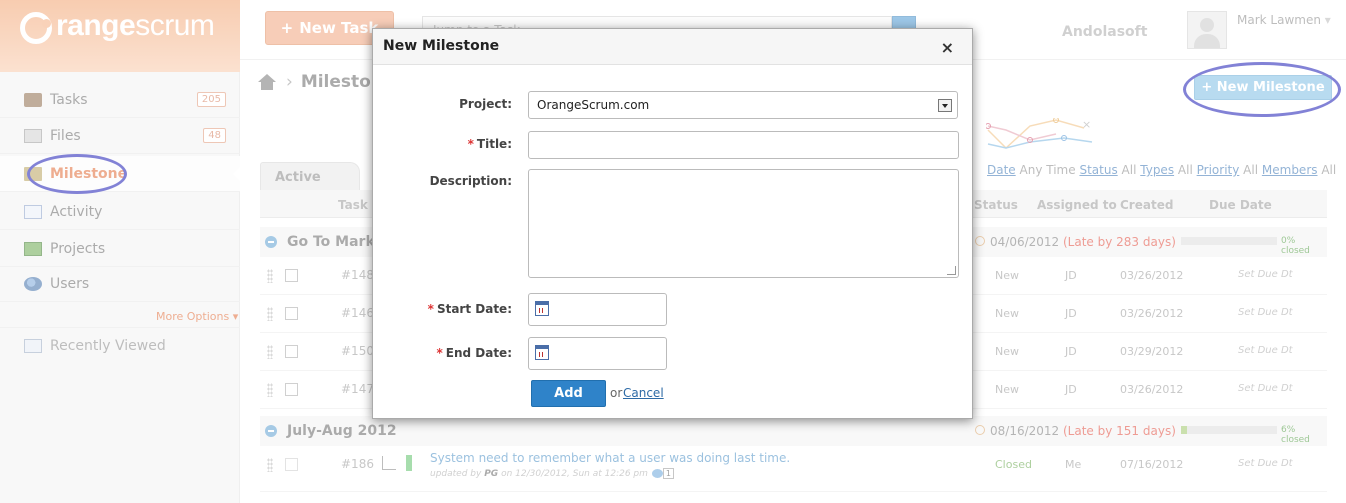 This screenshot has height=503, width=1346. What do you see at coordinates (743, 223) in the screenshot?
I see `description-textarea` at bounding box center [743, 223].